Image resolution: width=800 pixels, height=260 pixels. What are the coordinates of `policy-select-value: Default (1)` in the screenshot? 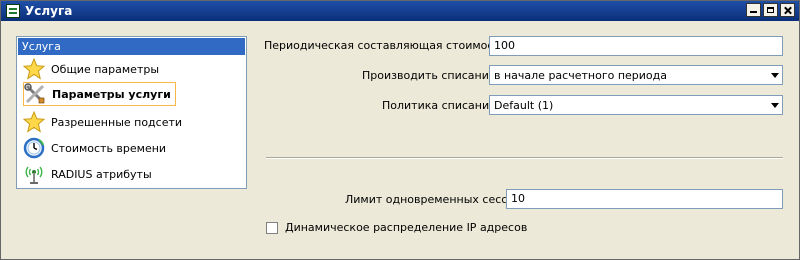 It's located at (524, 105).